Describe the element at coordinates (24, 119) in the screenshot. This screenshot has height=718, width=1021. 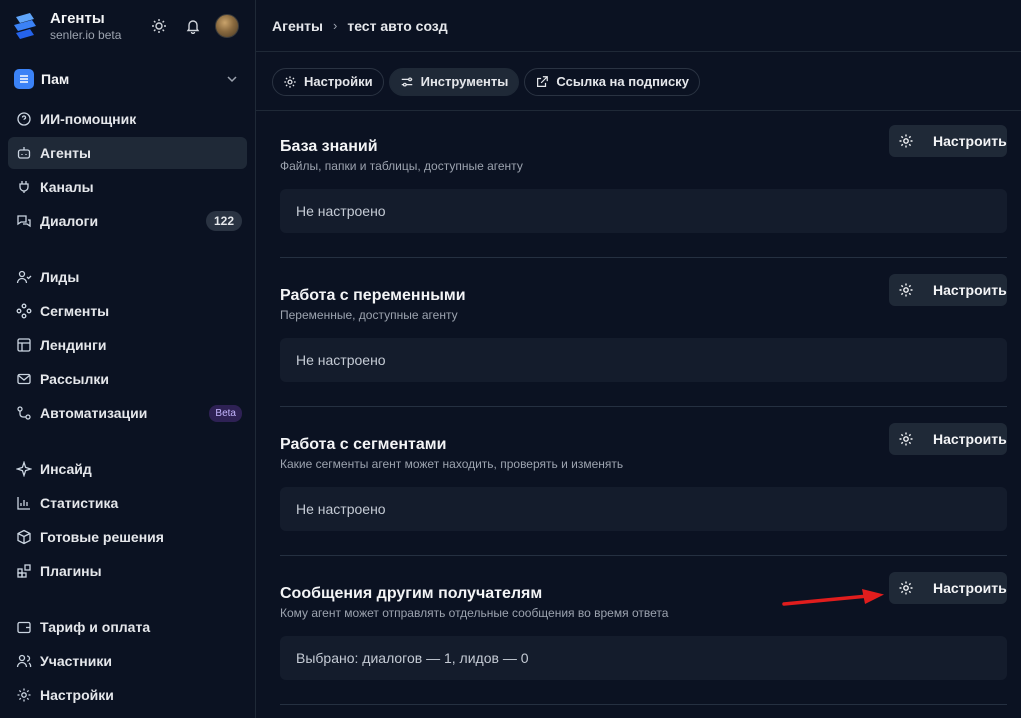
I see `question-chat-icon` at that location.